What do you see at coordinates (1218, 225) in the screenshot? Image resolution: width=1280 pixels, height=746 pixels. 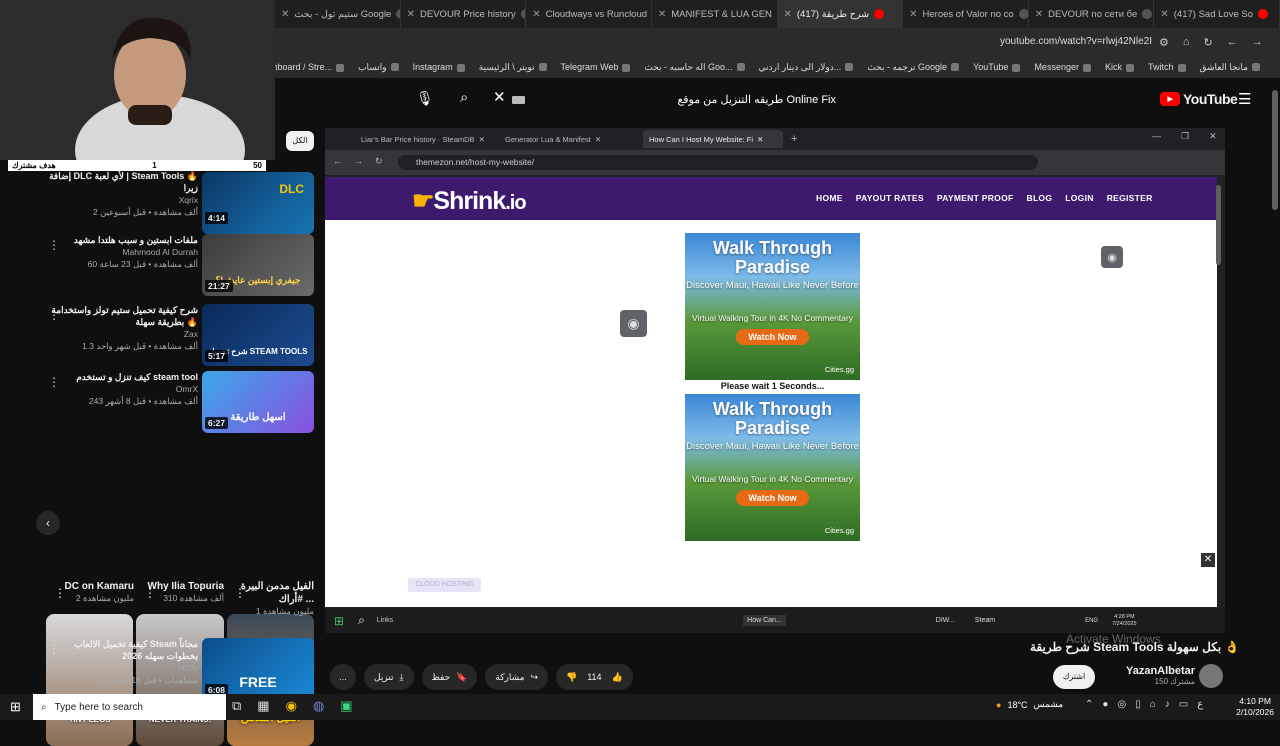 I see `inner-scrollbar` at bounding box center [1218, 225].